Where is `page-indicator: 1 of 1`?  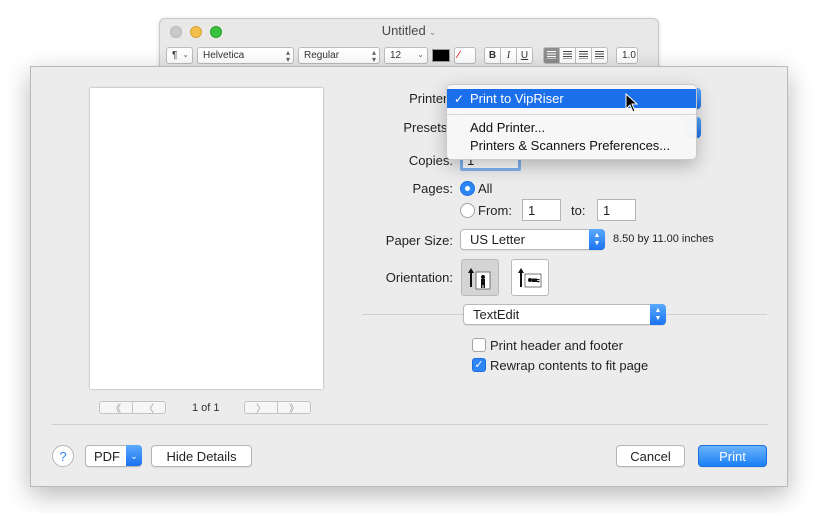 page-indicator: 1 of 1 is located at coordinates (206, 408).